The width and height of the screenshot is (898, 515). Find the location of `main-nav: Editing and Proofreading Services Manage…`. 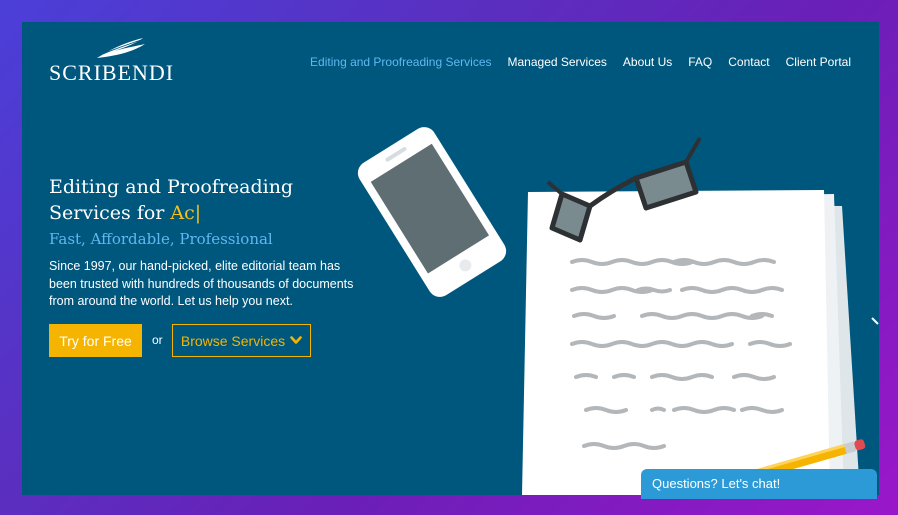

main-nav: Editing and Proofreading Services Manage… is located at coordinates (580, 62).